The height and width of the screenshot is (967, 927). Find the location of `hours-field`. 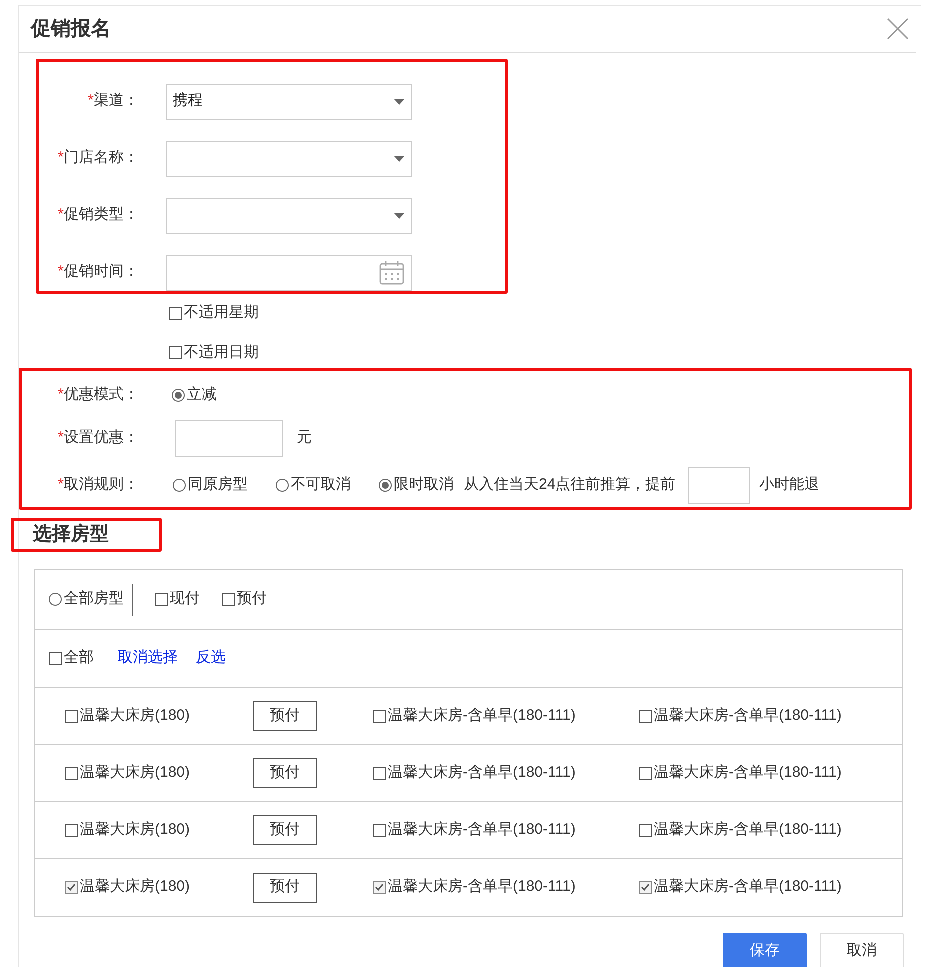

hours-field is located at coordinates (719, 485).